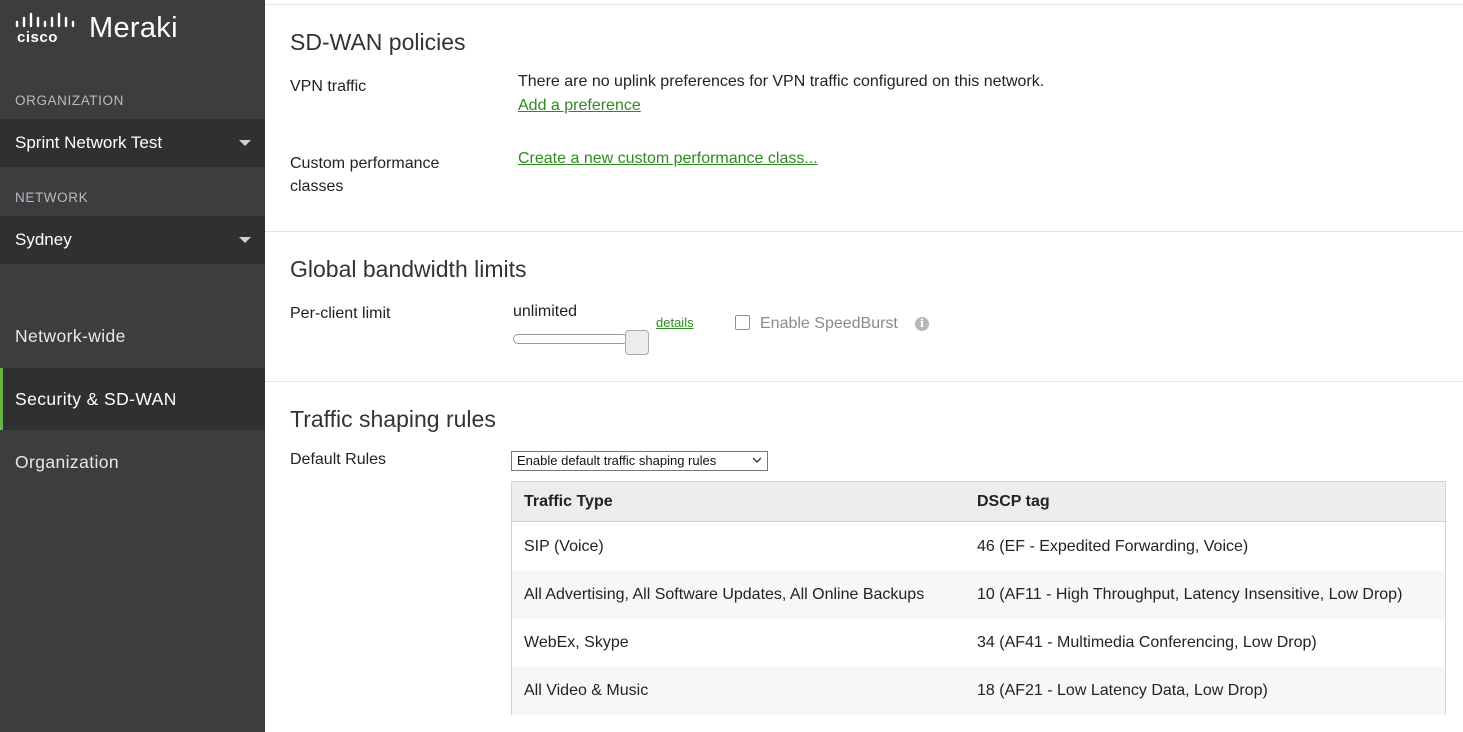  Describe the element at coordinates (365, 163) in the screenshot. I see `custom-performance-label-line1: Custom performance` at that location.